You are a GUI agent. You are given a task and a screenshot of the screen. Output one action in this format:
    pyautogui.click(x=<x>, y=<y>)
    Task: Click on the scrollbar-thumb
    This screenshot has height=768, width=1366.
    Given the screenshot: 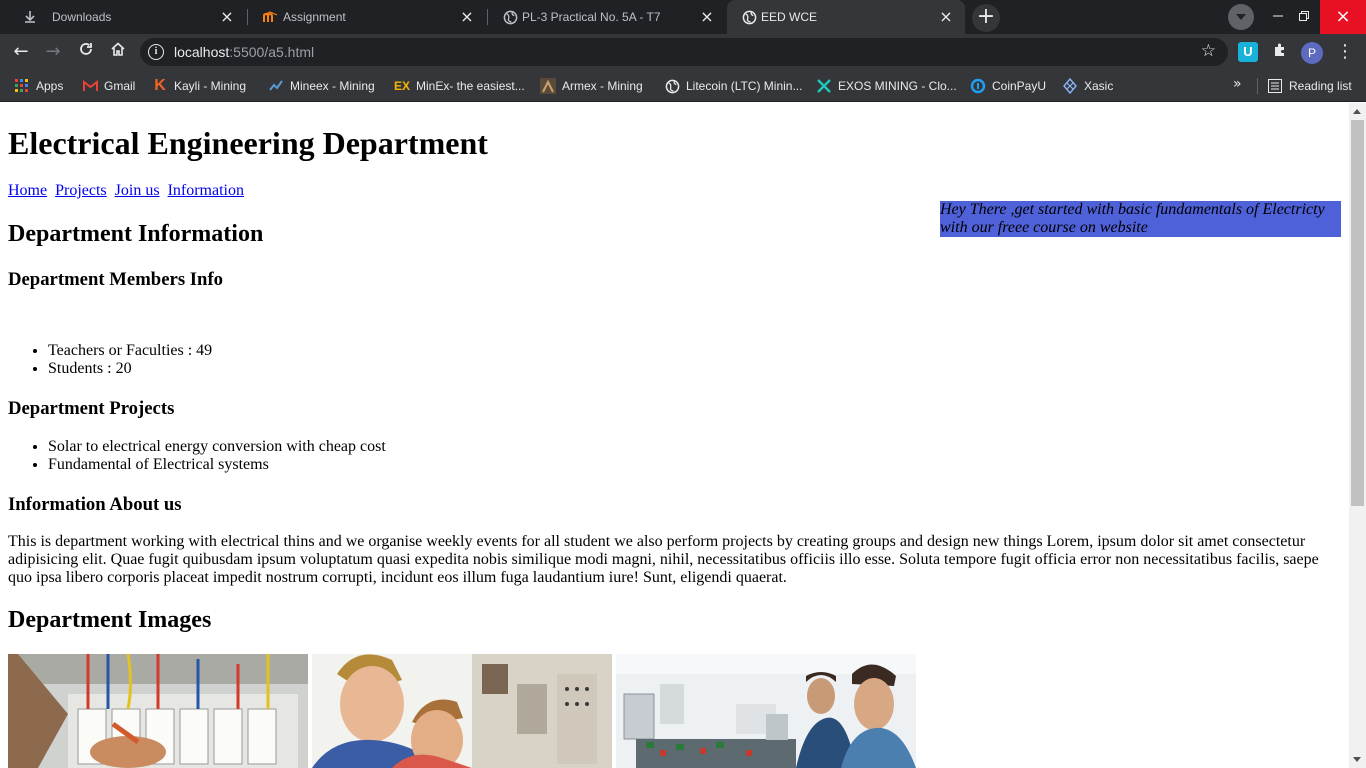 What is the action you would take?
    pyautogui.click(x=1357, y=313)
    